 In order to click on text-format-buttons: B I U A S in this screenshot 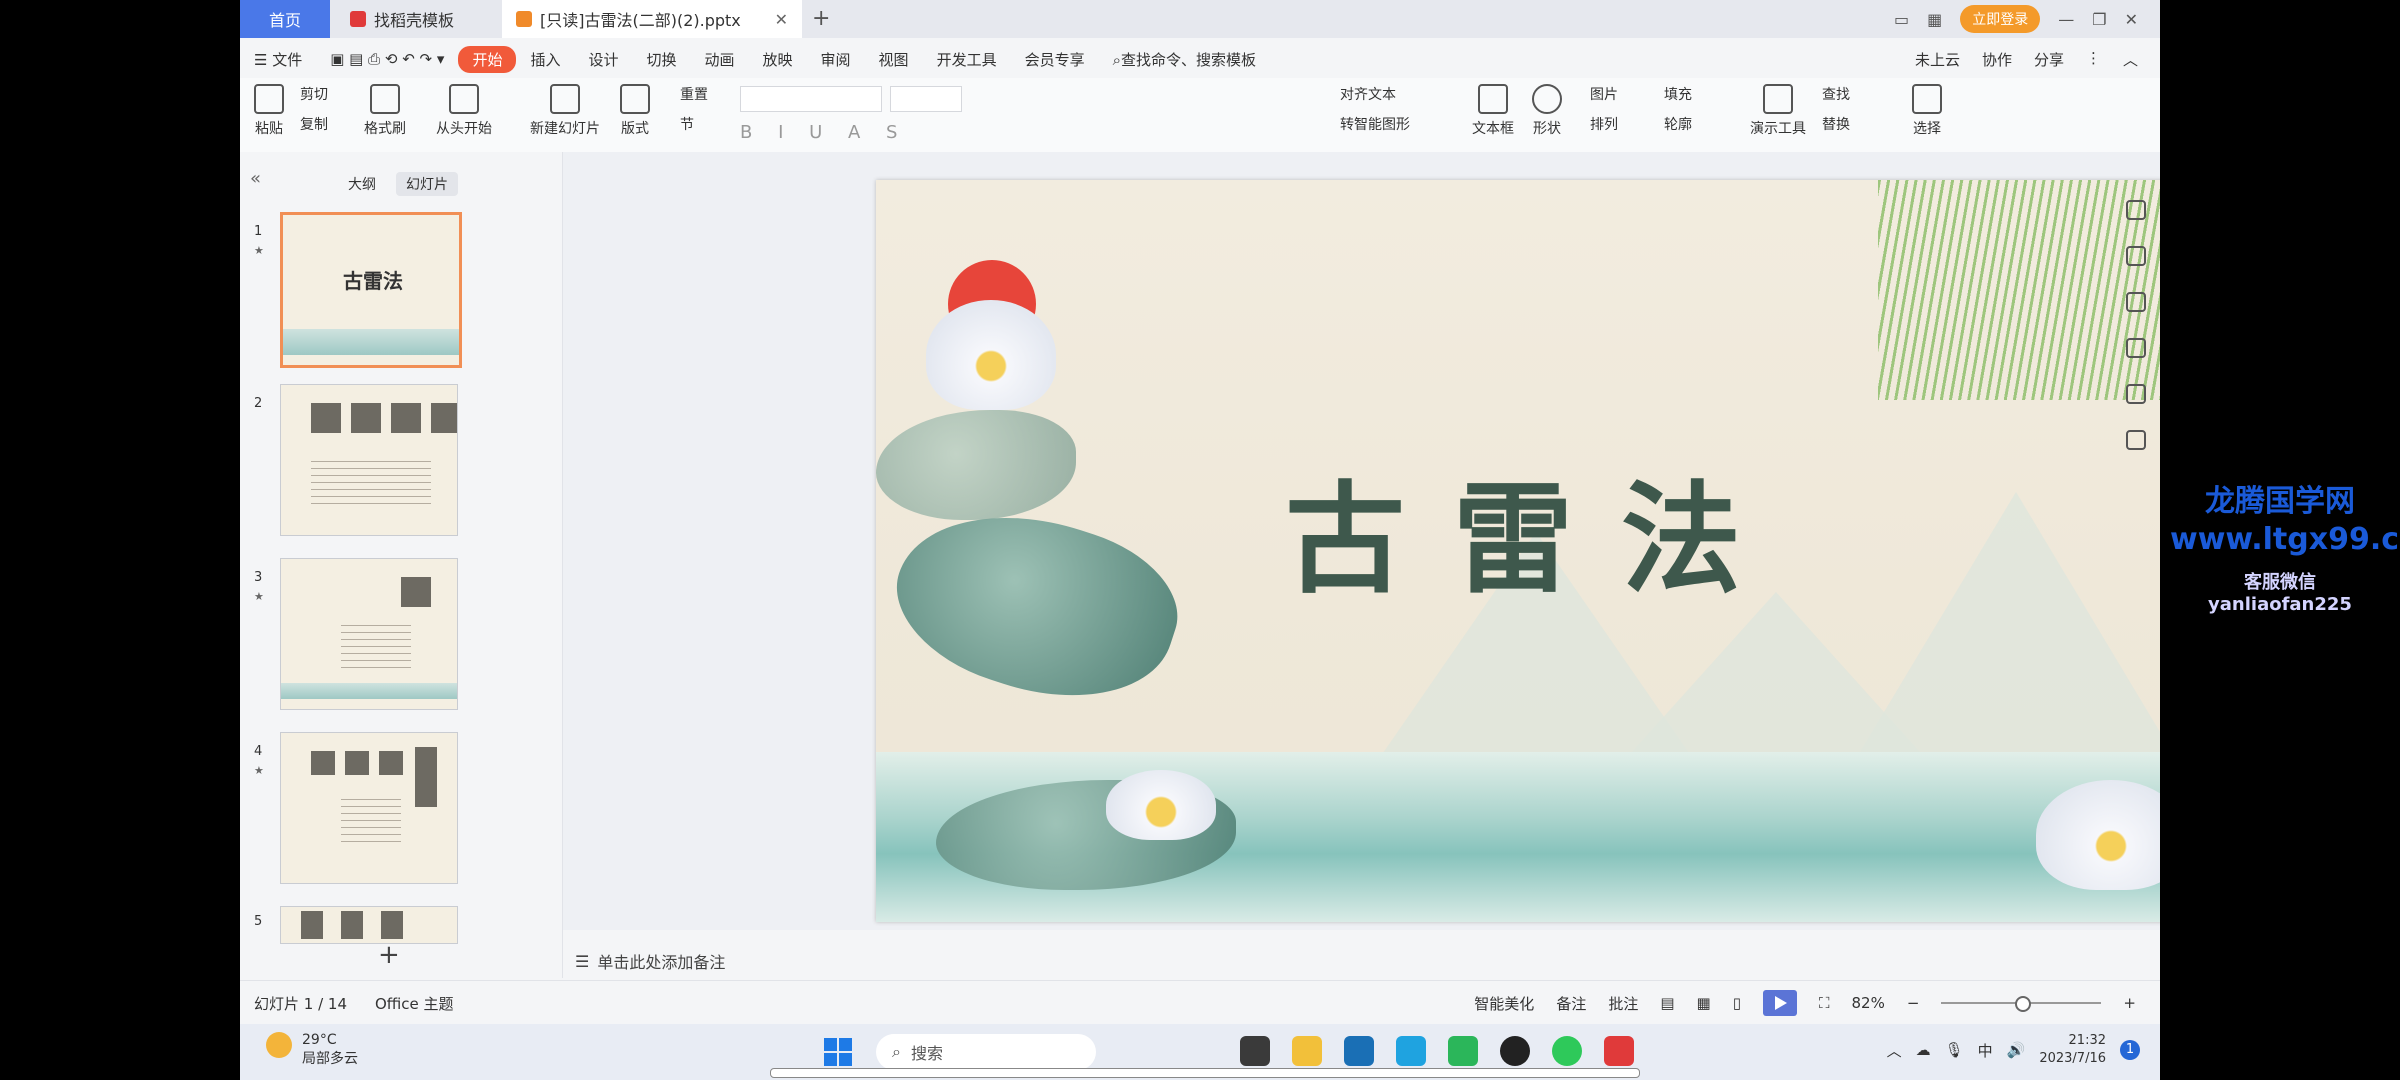, I will do `click(823, 132)`.